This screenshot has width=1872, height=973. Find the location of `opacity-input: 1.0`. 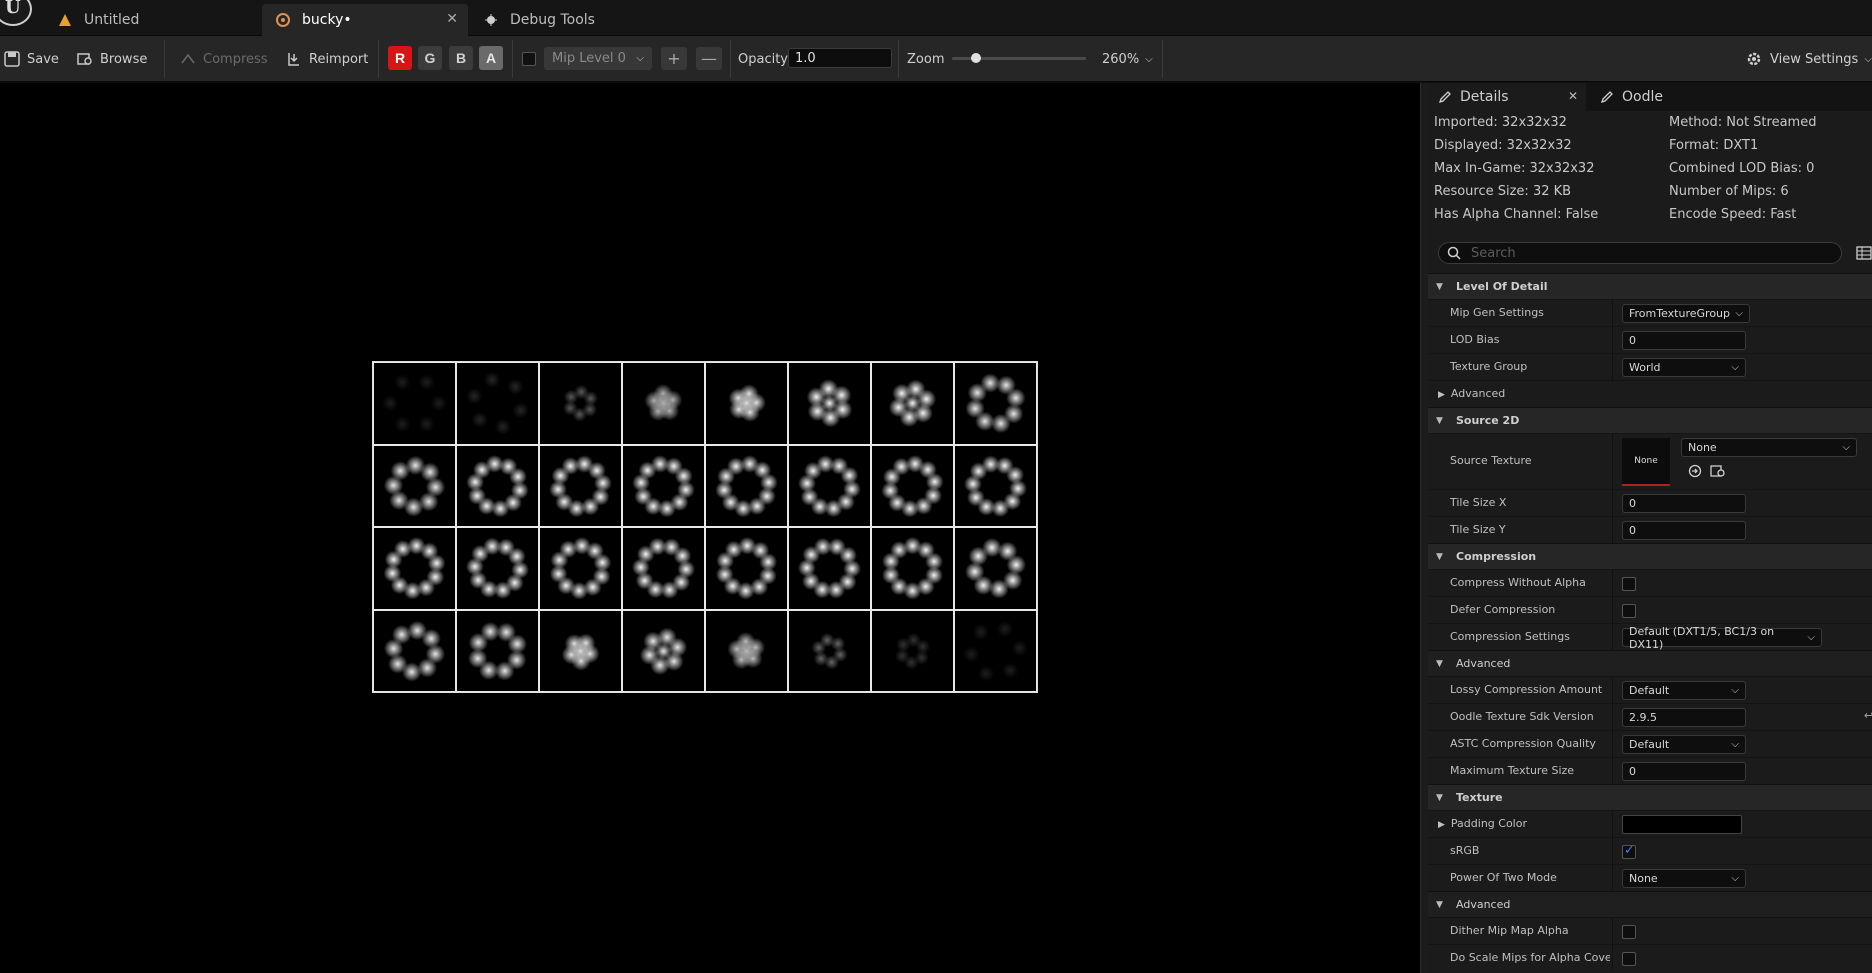

opacity-input: 1.0 is located at coordinates (840, 58).